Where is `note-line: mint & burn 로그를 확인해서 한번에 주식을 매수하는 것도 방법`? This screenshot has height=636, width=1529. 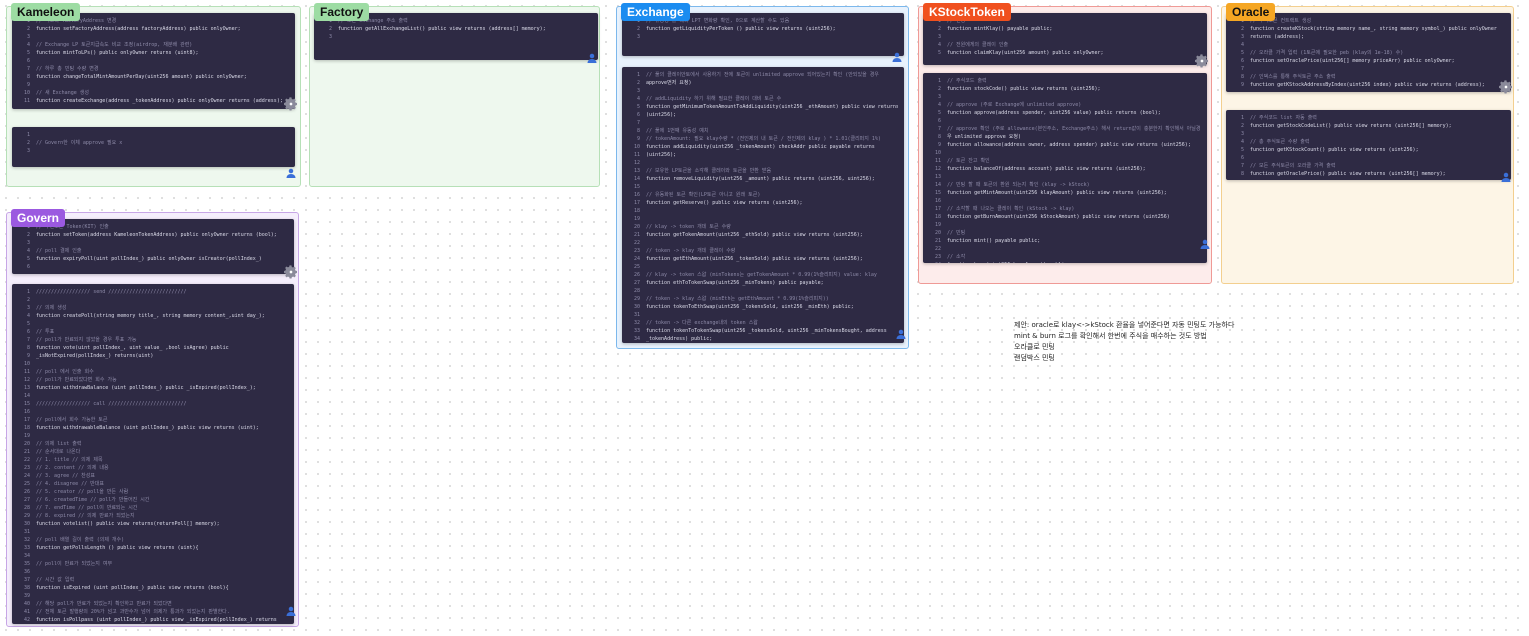
note-line: mint & burn 로그를 확인해서 한번에 주식을 매수하는 것도 방법 is located at coordinates (1110, 336).